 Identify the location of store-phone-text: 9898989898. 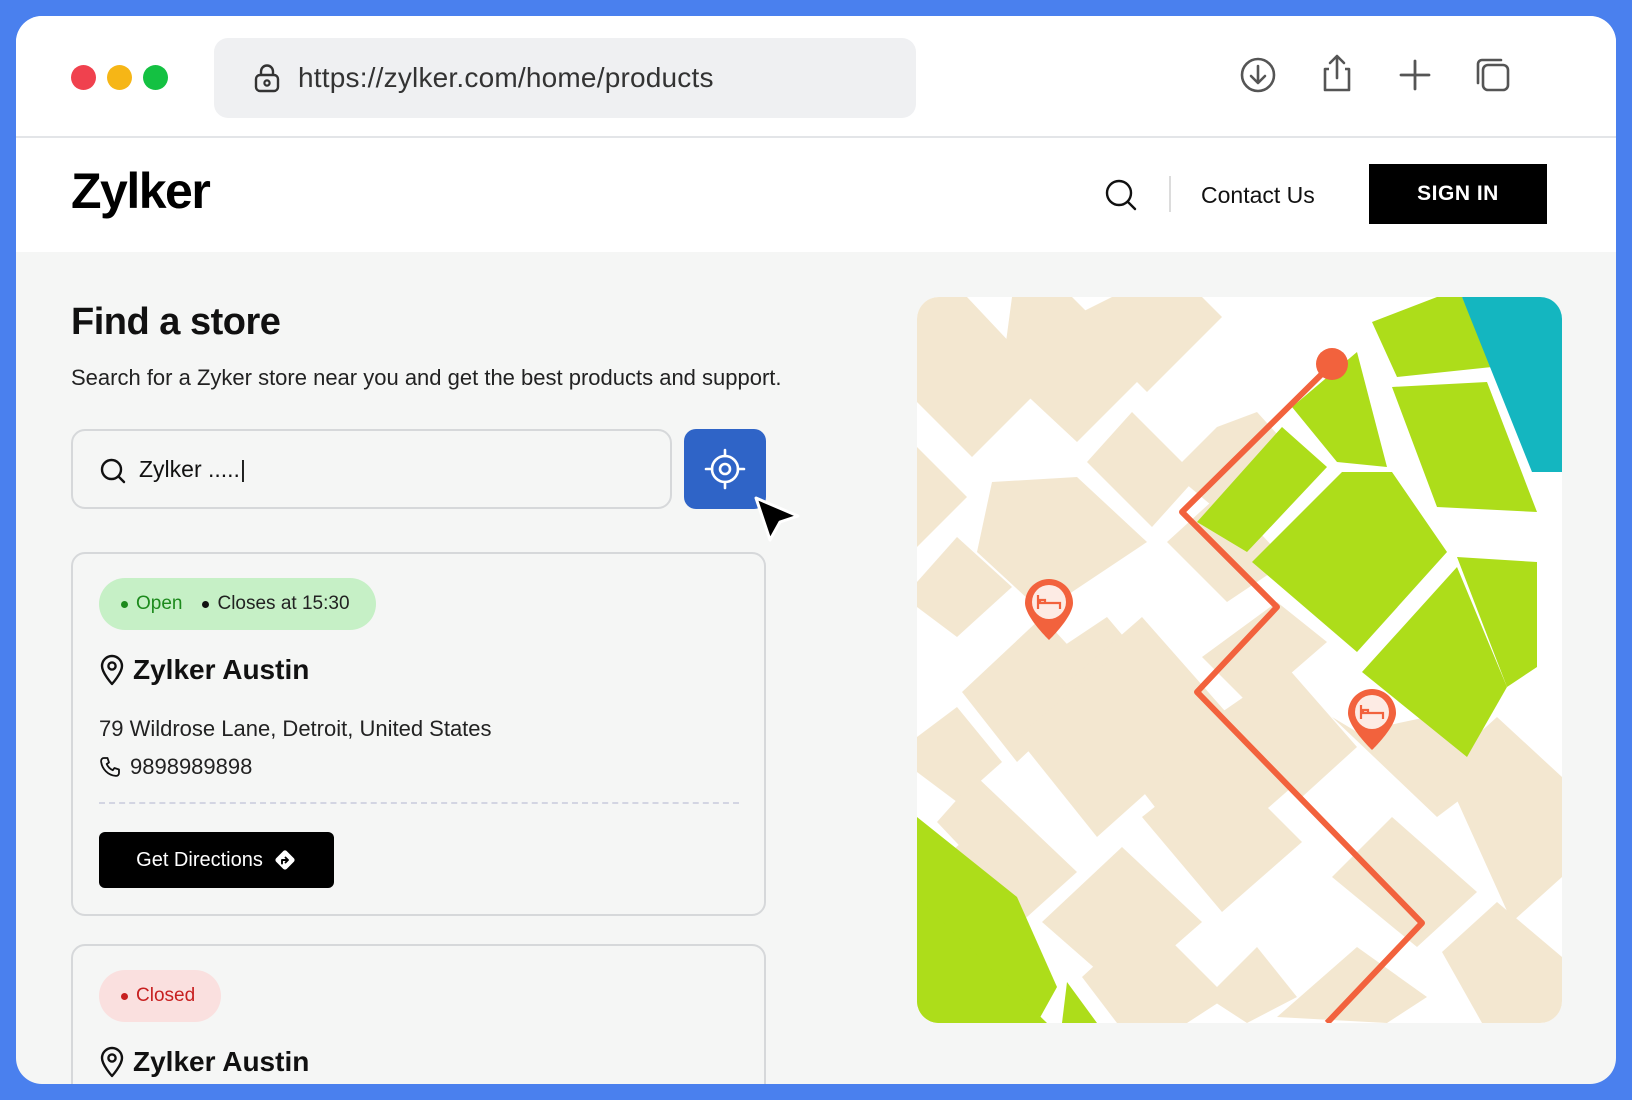
(191, 767).